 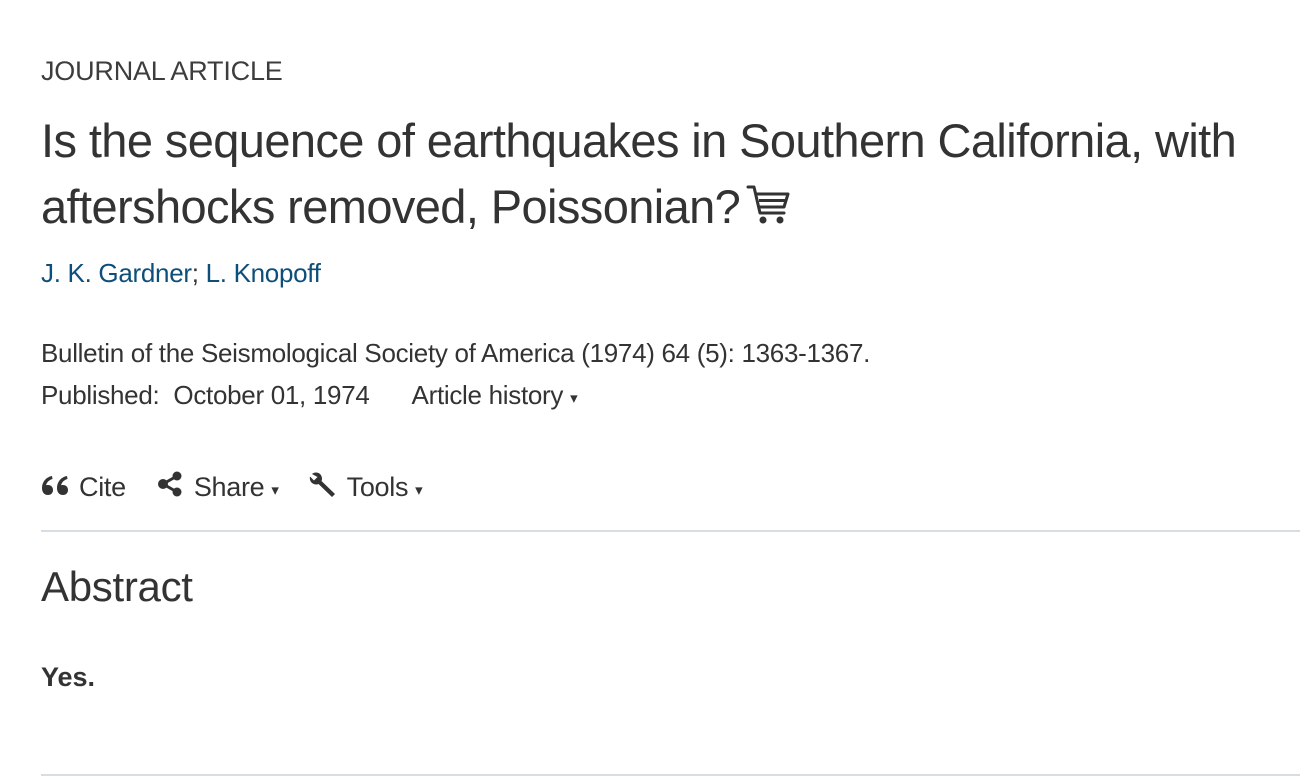 I want to click on article-history-toggle: Article history ▾, so click(x=495, y=395).